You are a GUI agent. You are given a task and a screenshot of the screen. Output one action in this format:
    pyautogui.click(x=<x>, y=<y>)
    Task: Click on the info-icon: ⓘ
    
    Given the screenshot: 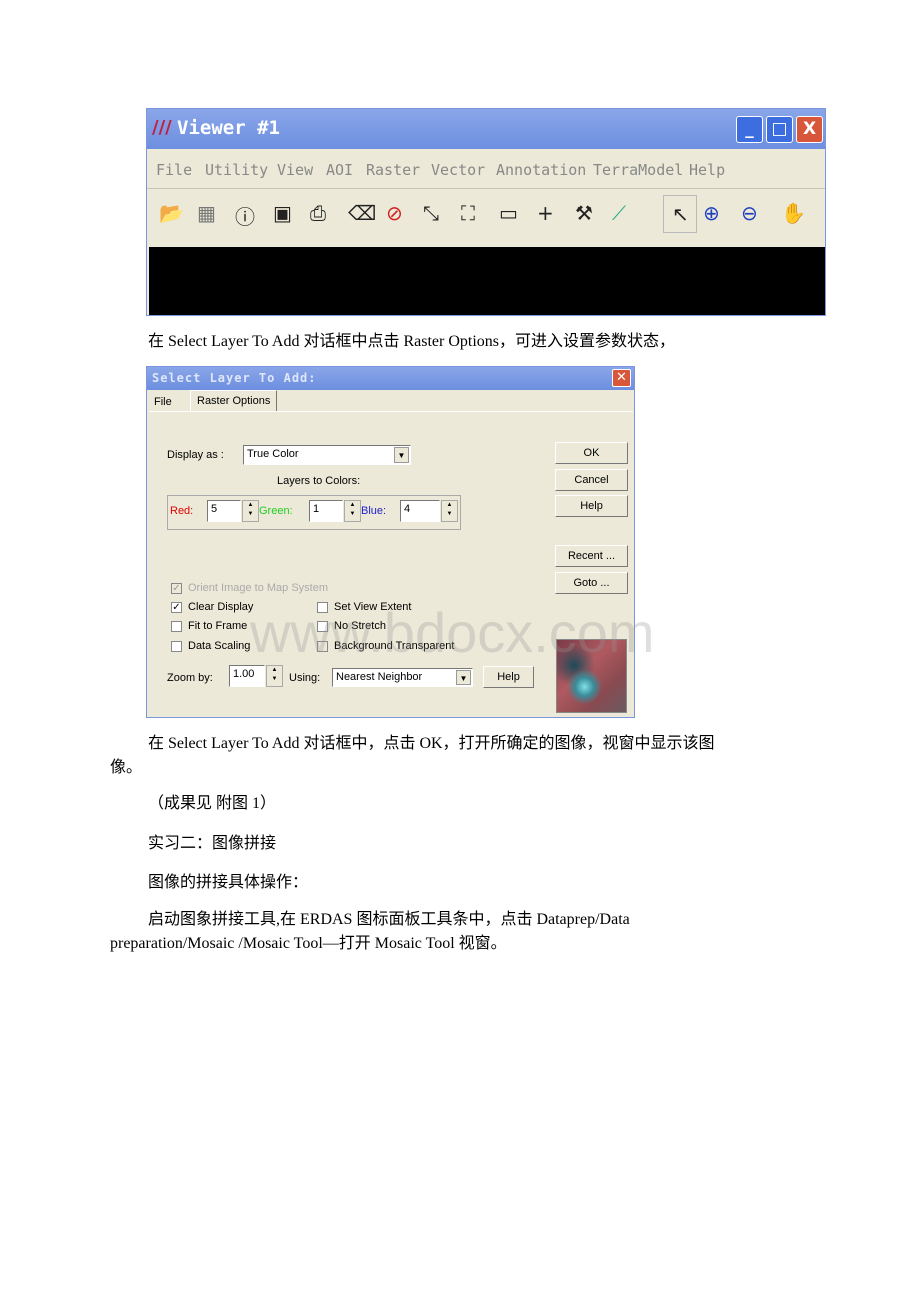 What is the action you would take?
    pyautogui.click(x=245, y=215)
    